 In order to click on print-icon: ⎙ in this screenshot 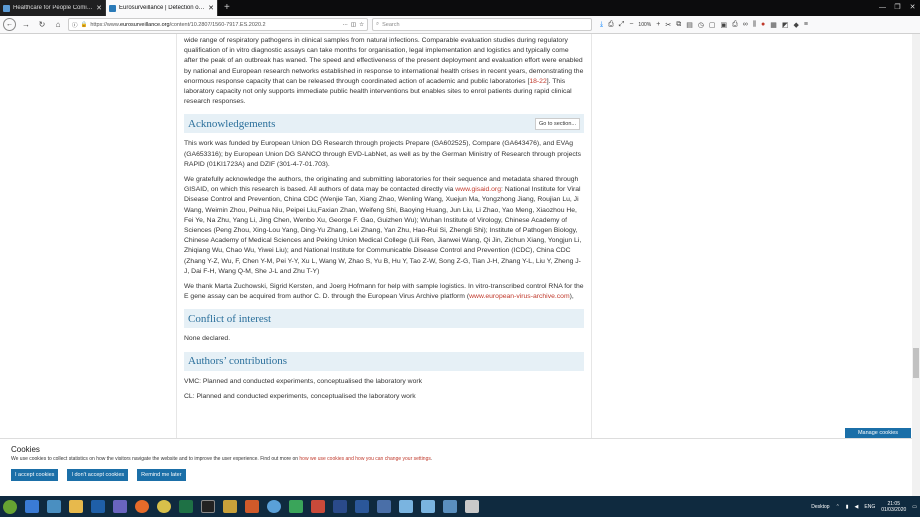, I will do `click(735, 25)`.